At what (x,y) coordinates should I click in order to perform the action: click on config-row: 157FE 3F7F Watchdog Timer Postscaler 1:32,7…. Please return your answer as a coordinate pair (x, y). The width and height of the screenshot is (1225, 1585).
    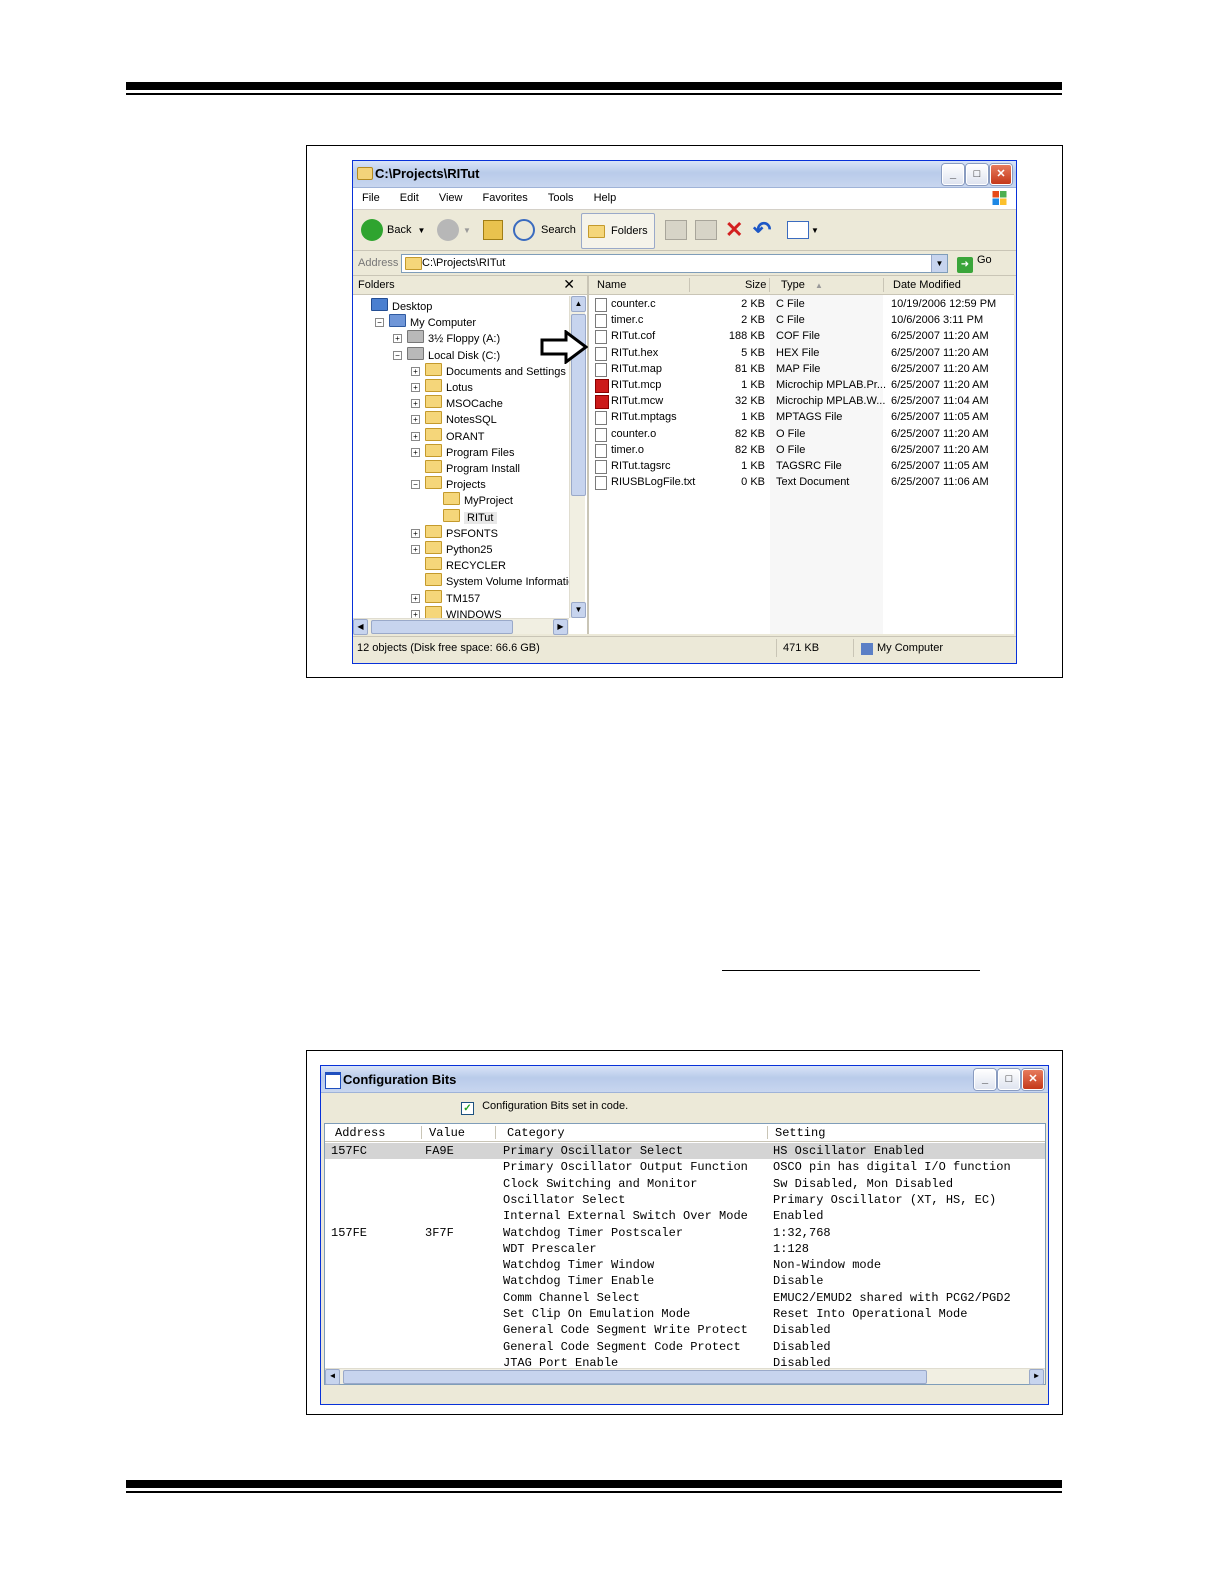
    Looking at the image, I should click on (685, 1233).